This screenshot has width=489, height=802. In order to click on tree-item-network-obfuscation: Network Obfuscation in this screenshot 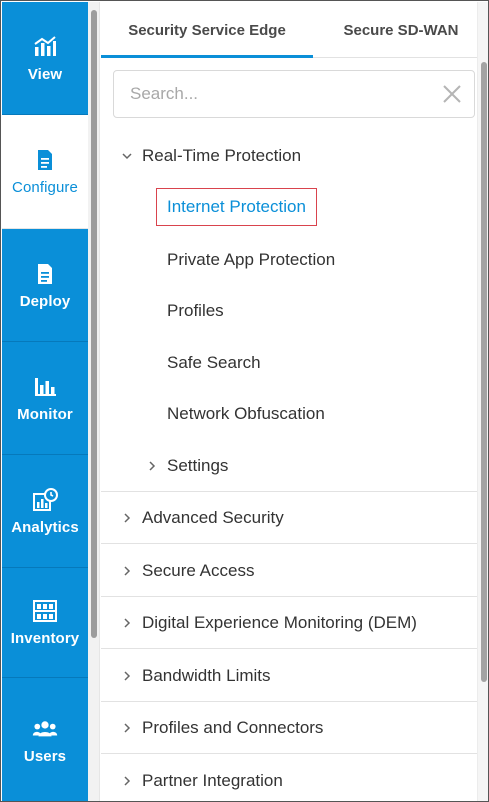, I will do `click(290, 414)`.